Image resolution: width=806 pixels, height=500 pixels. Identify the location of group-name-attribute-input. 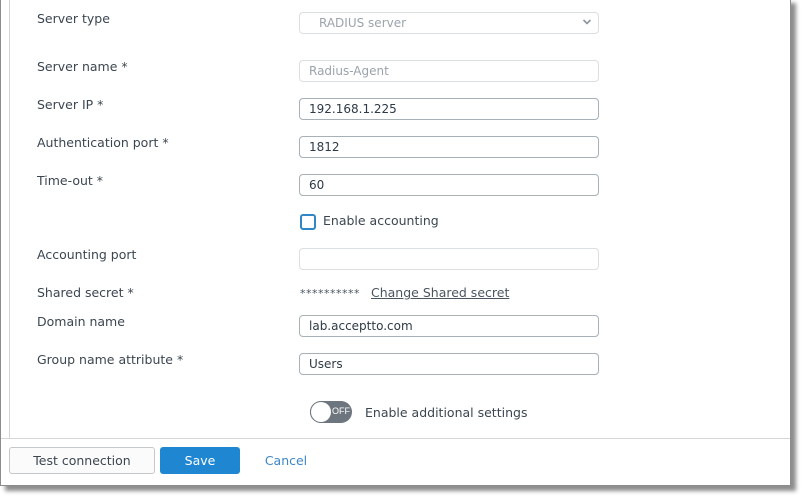
(449, 364).